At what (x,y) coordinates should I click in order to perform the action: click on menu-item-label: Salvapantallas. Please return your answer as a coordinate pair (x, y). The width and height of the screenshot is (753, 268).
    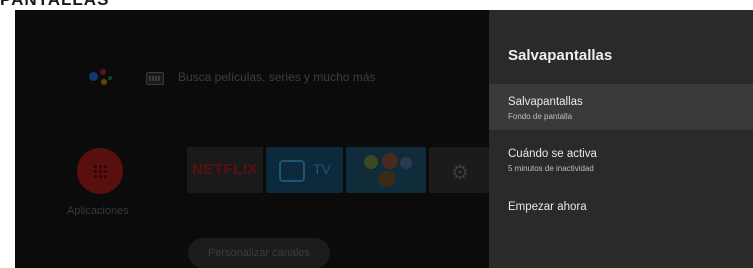
    Looking at the image, I should click on (545, 102).